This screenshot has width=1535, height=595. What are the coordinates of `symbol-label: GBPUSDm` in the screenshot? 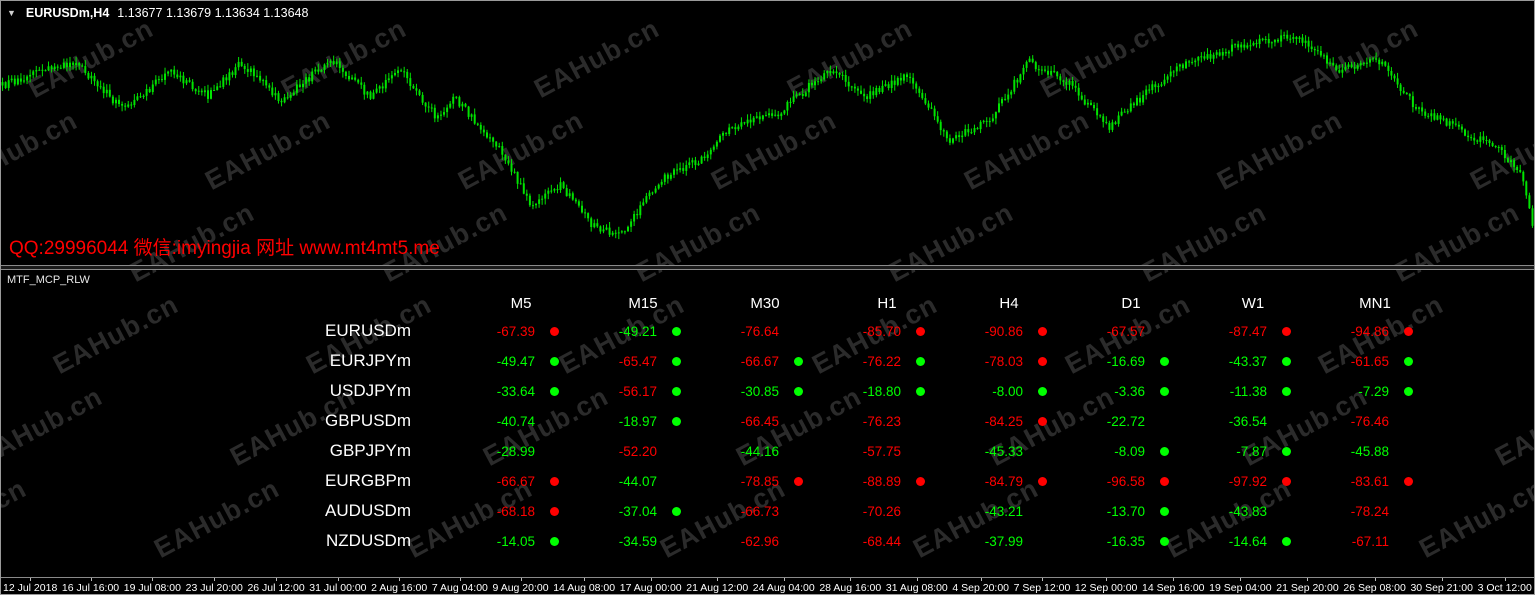 It's located at (368, 420).